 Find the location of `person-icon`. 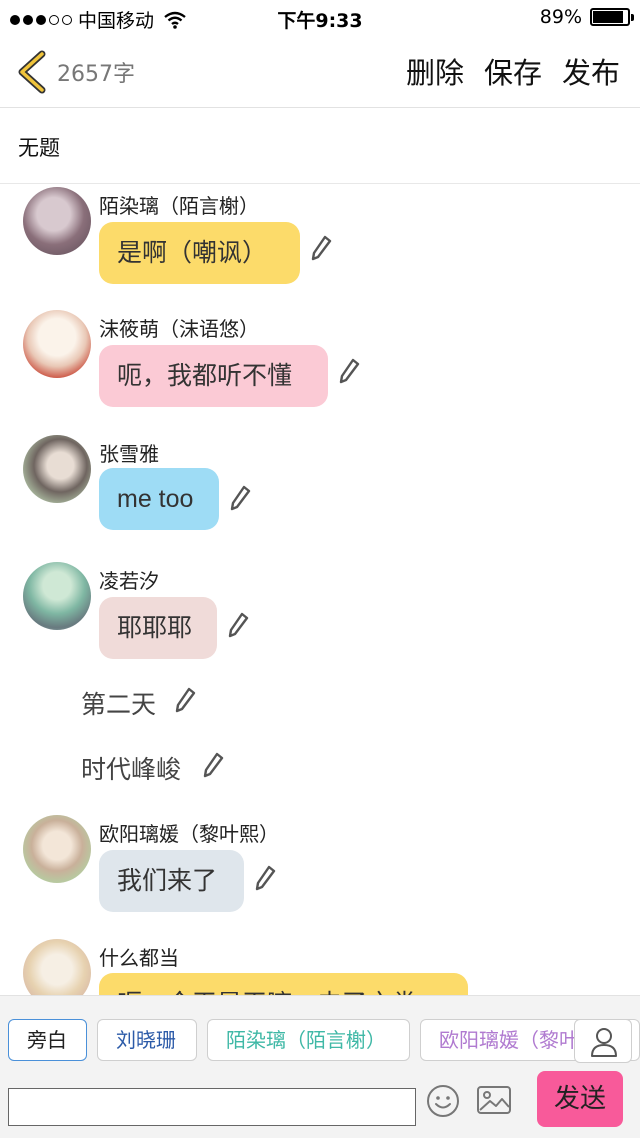

person-icon is located at coordinates (603, 1041).